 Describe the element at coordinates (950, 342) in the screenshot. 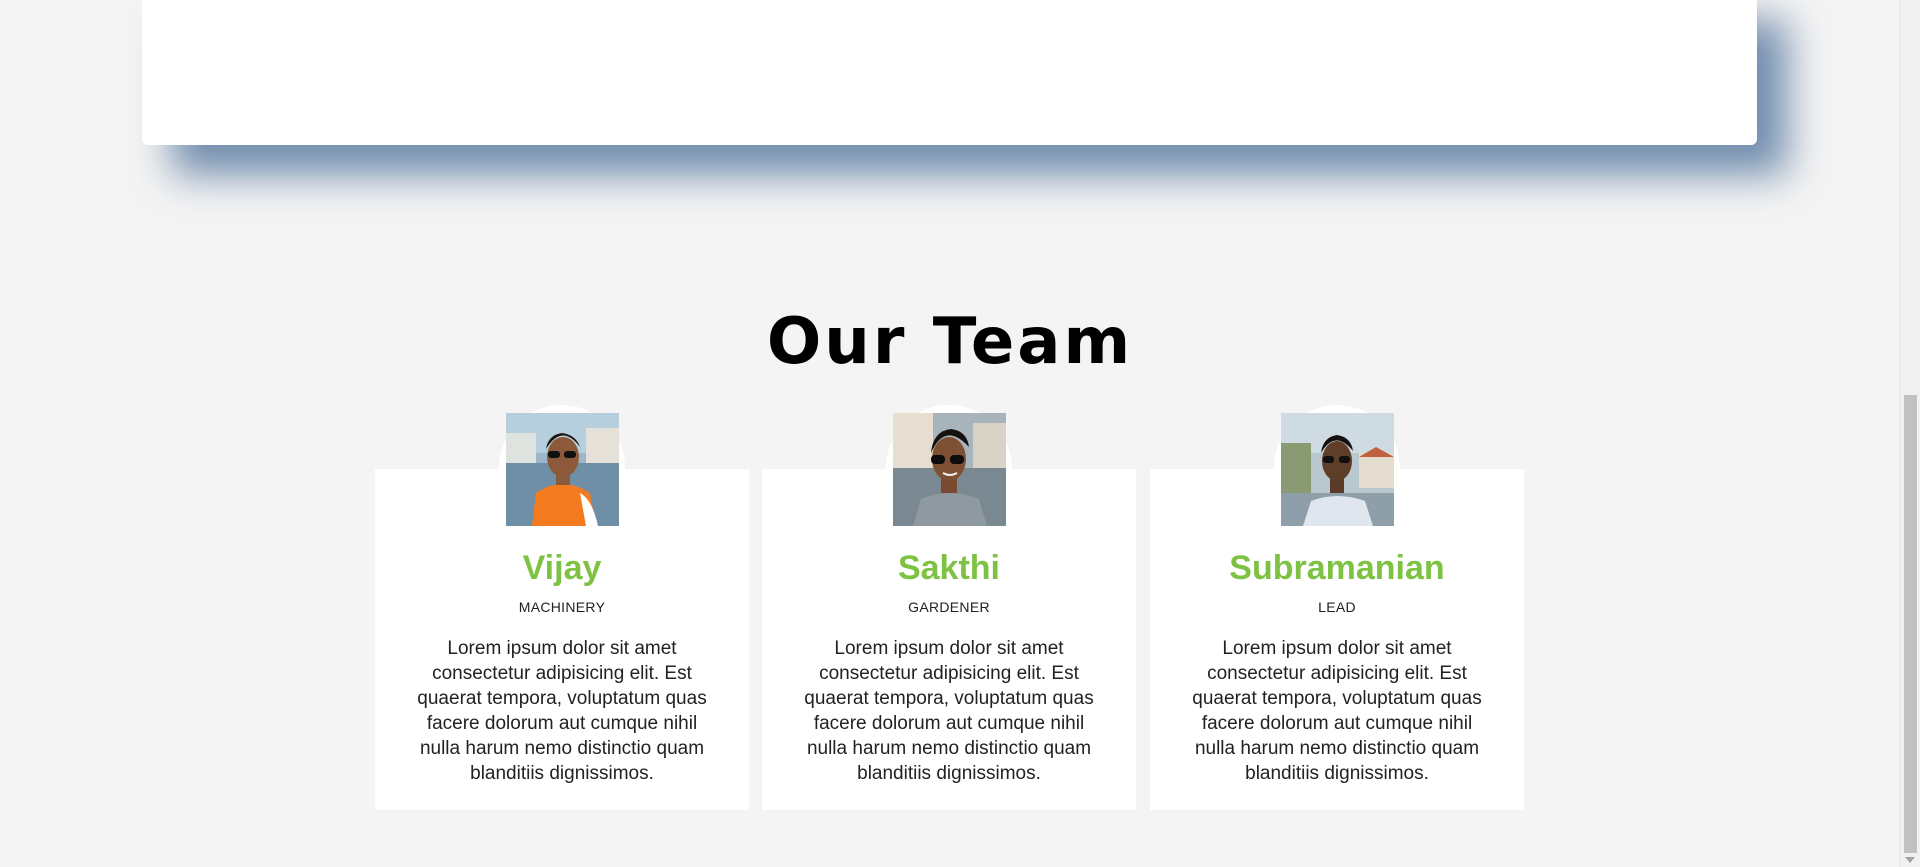

I see `section-title: Our Team` at that location.